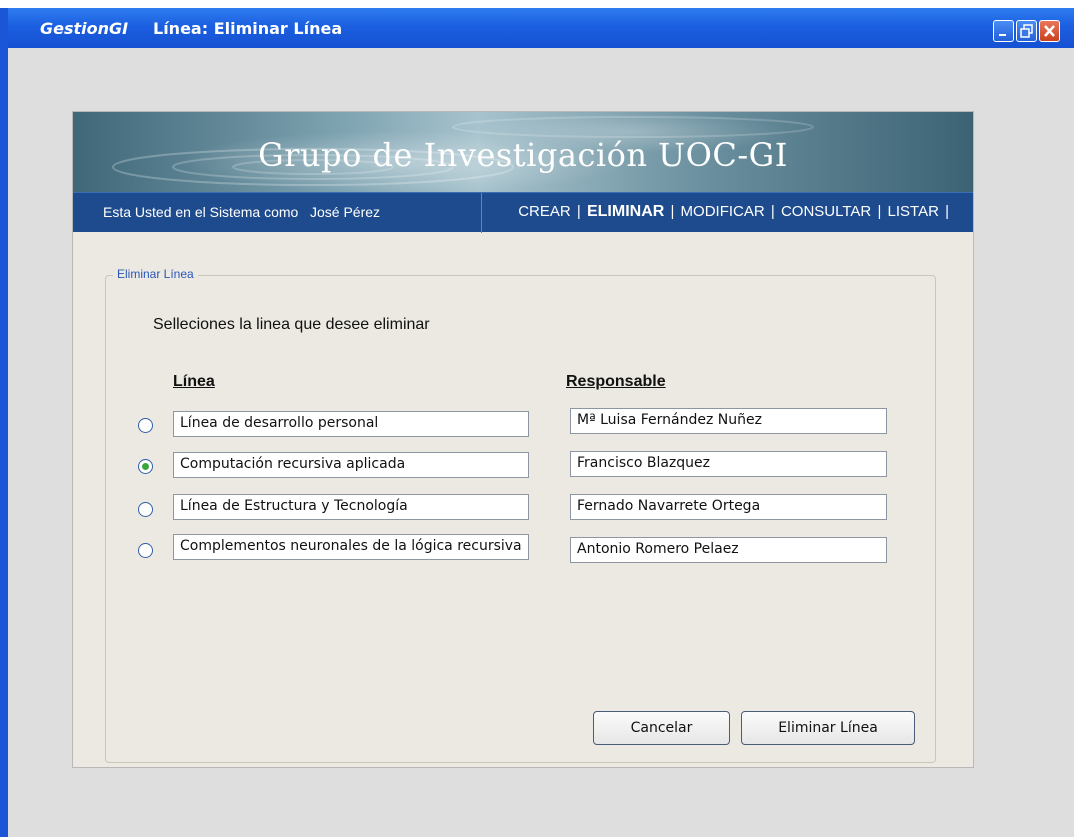  I want to click on menu-eliminar: ELIMINAR, so click(625, 211).